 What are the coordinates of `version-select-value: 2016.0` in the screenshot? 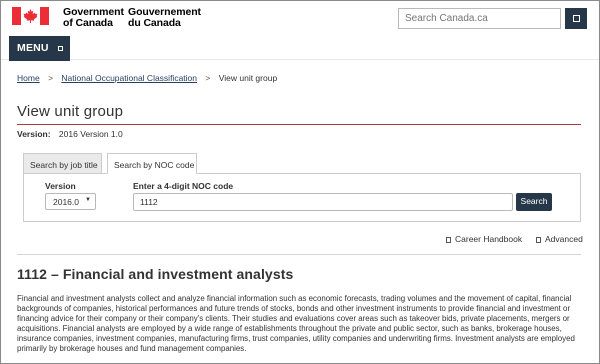 It's located at (66, 202).